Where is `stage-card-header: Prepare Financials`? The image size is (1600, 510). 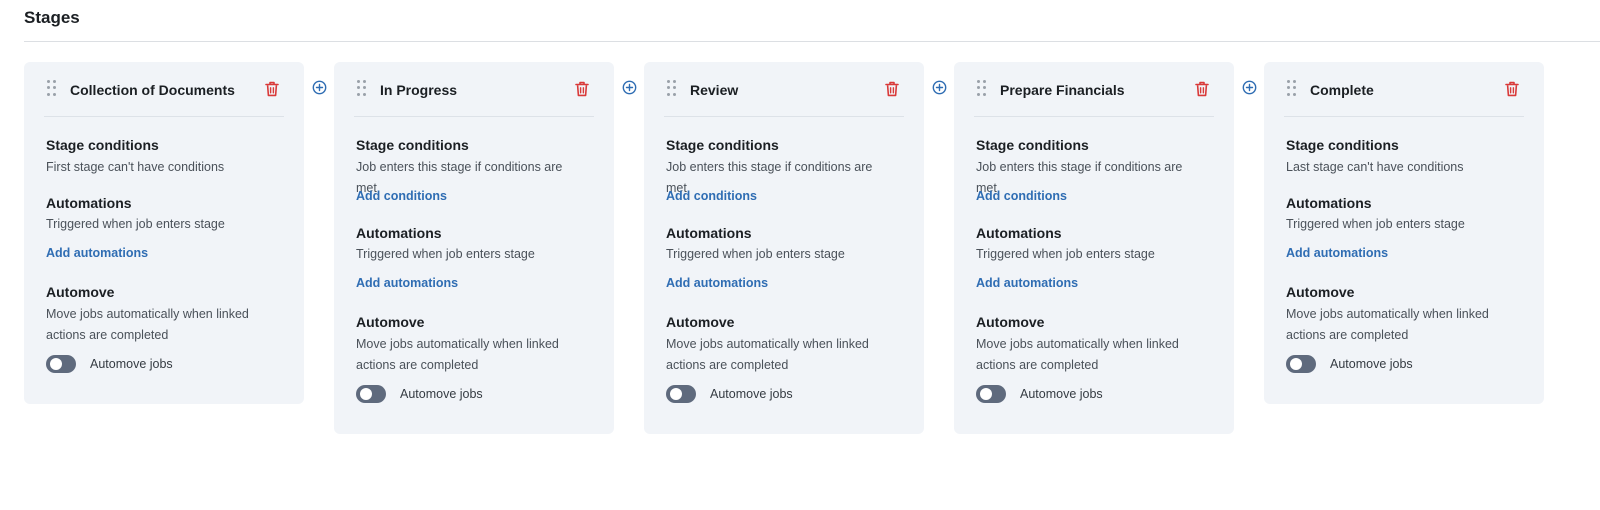
stage-card-header: Prepare Financials is located at coordinates (1094, 89).